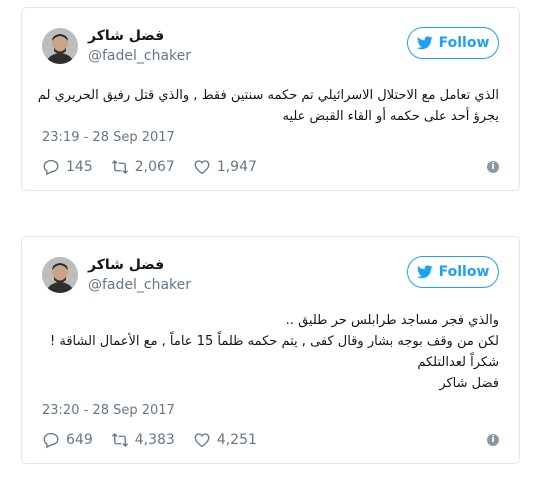 This screenshot has width=546, height=490. I want to click on reply-button: 145, so click(67, 167).